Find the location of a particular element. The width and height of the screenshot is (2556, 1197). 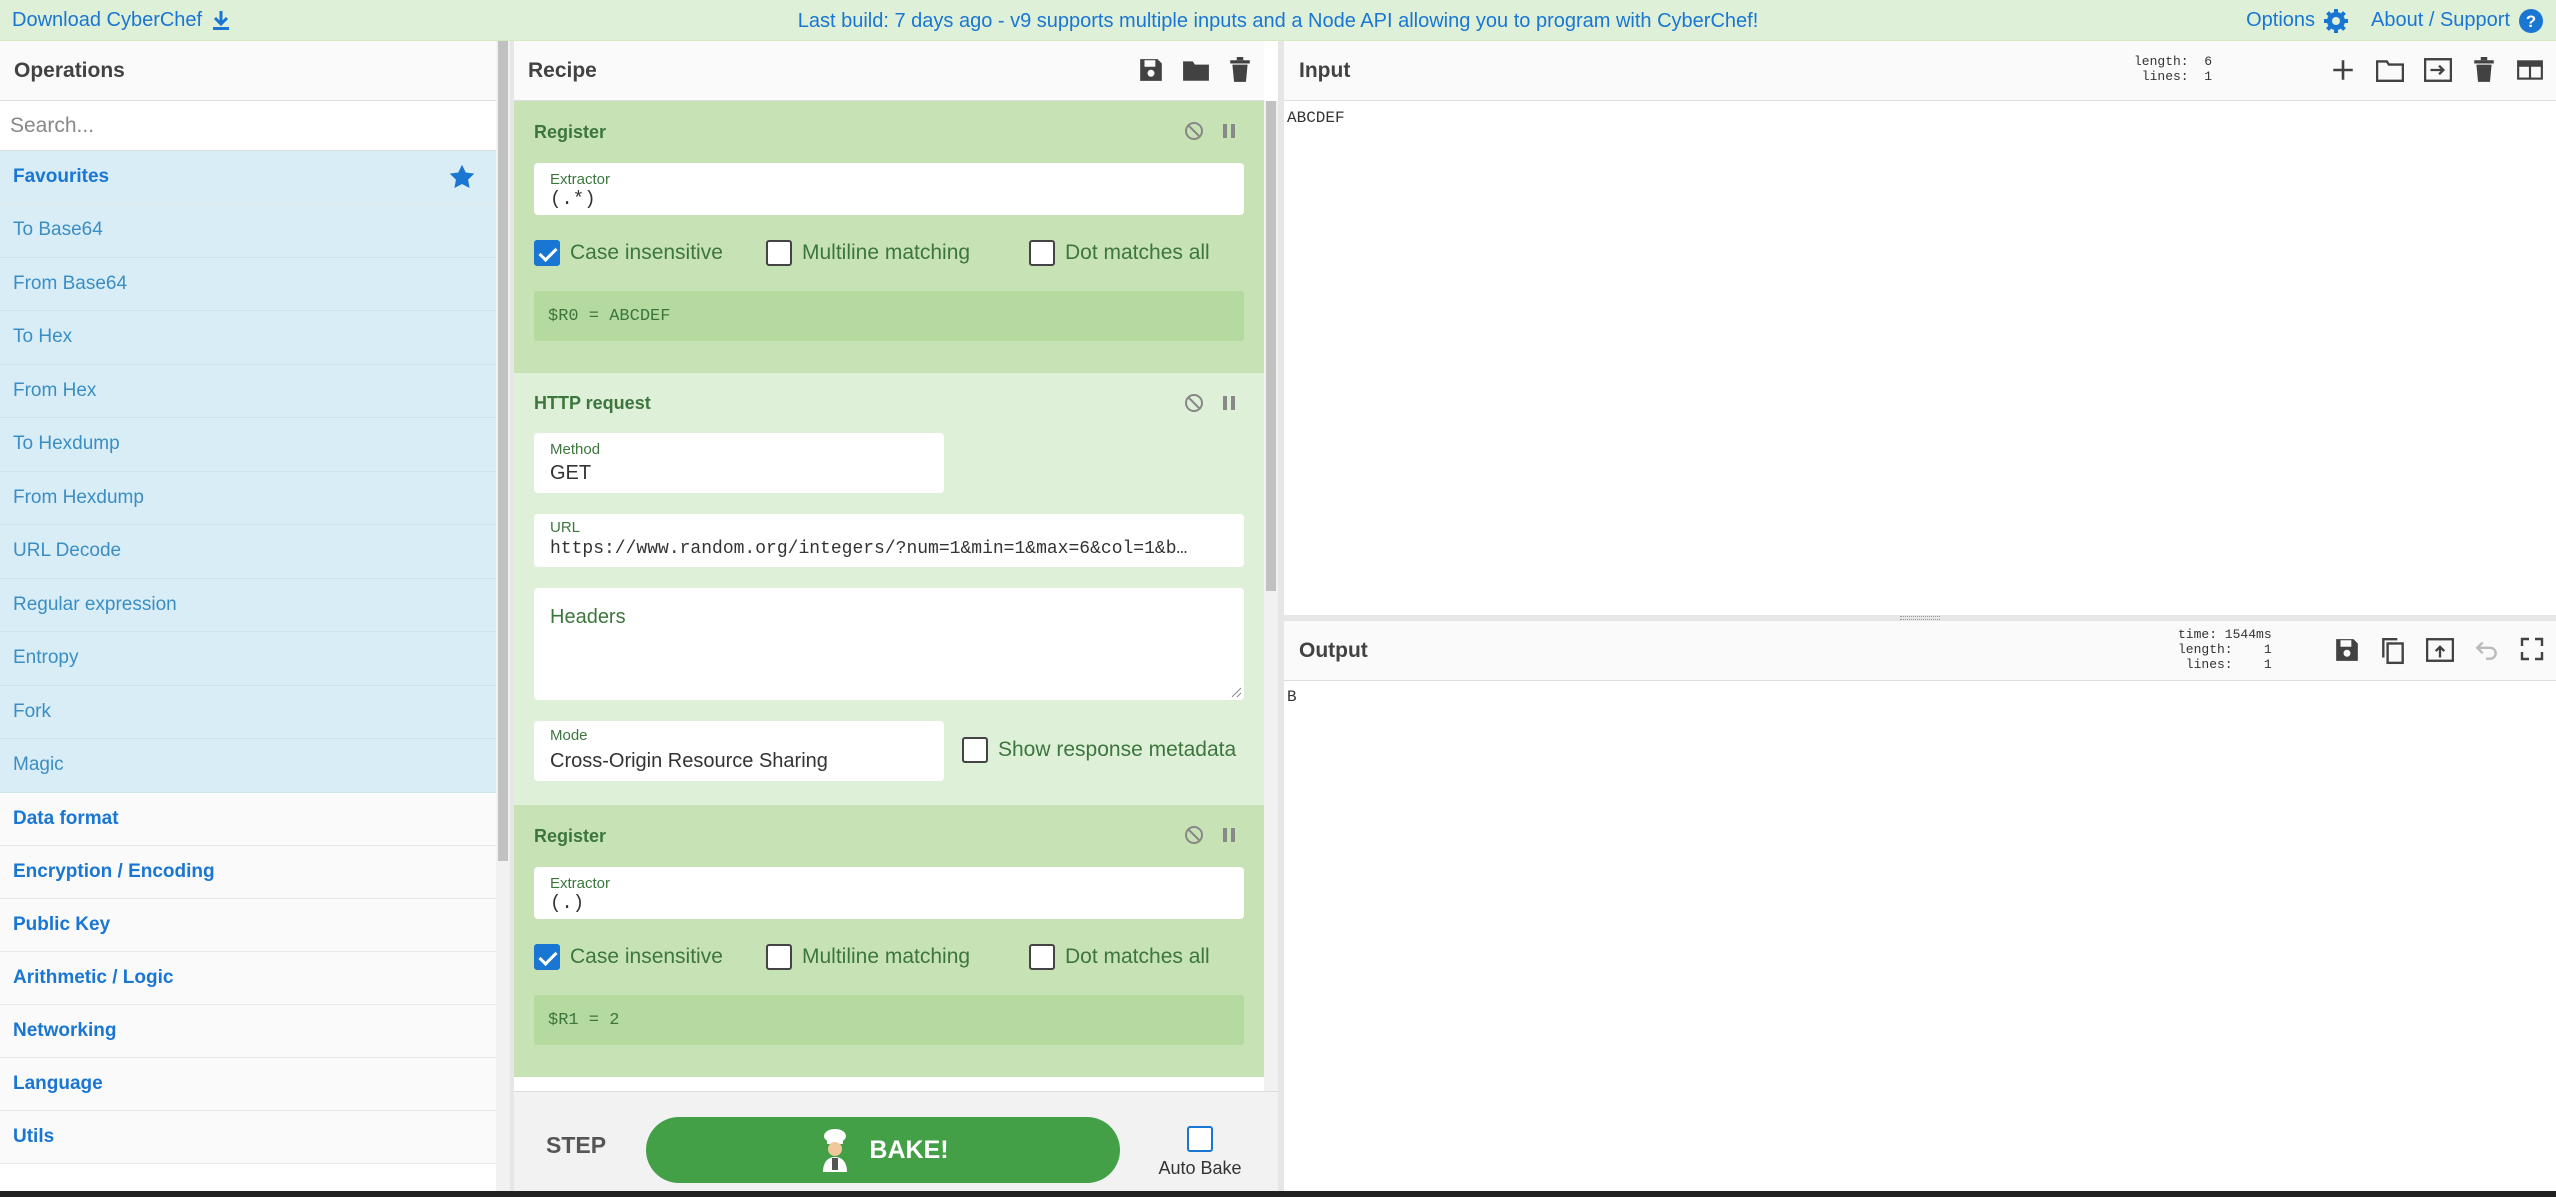

recipe-scrollbar is located at coordinates (1271, 596).